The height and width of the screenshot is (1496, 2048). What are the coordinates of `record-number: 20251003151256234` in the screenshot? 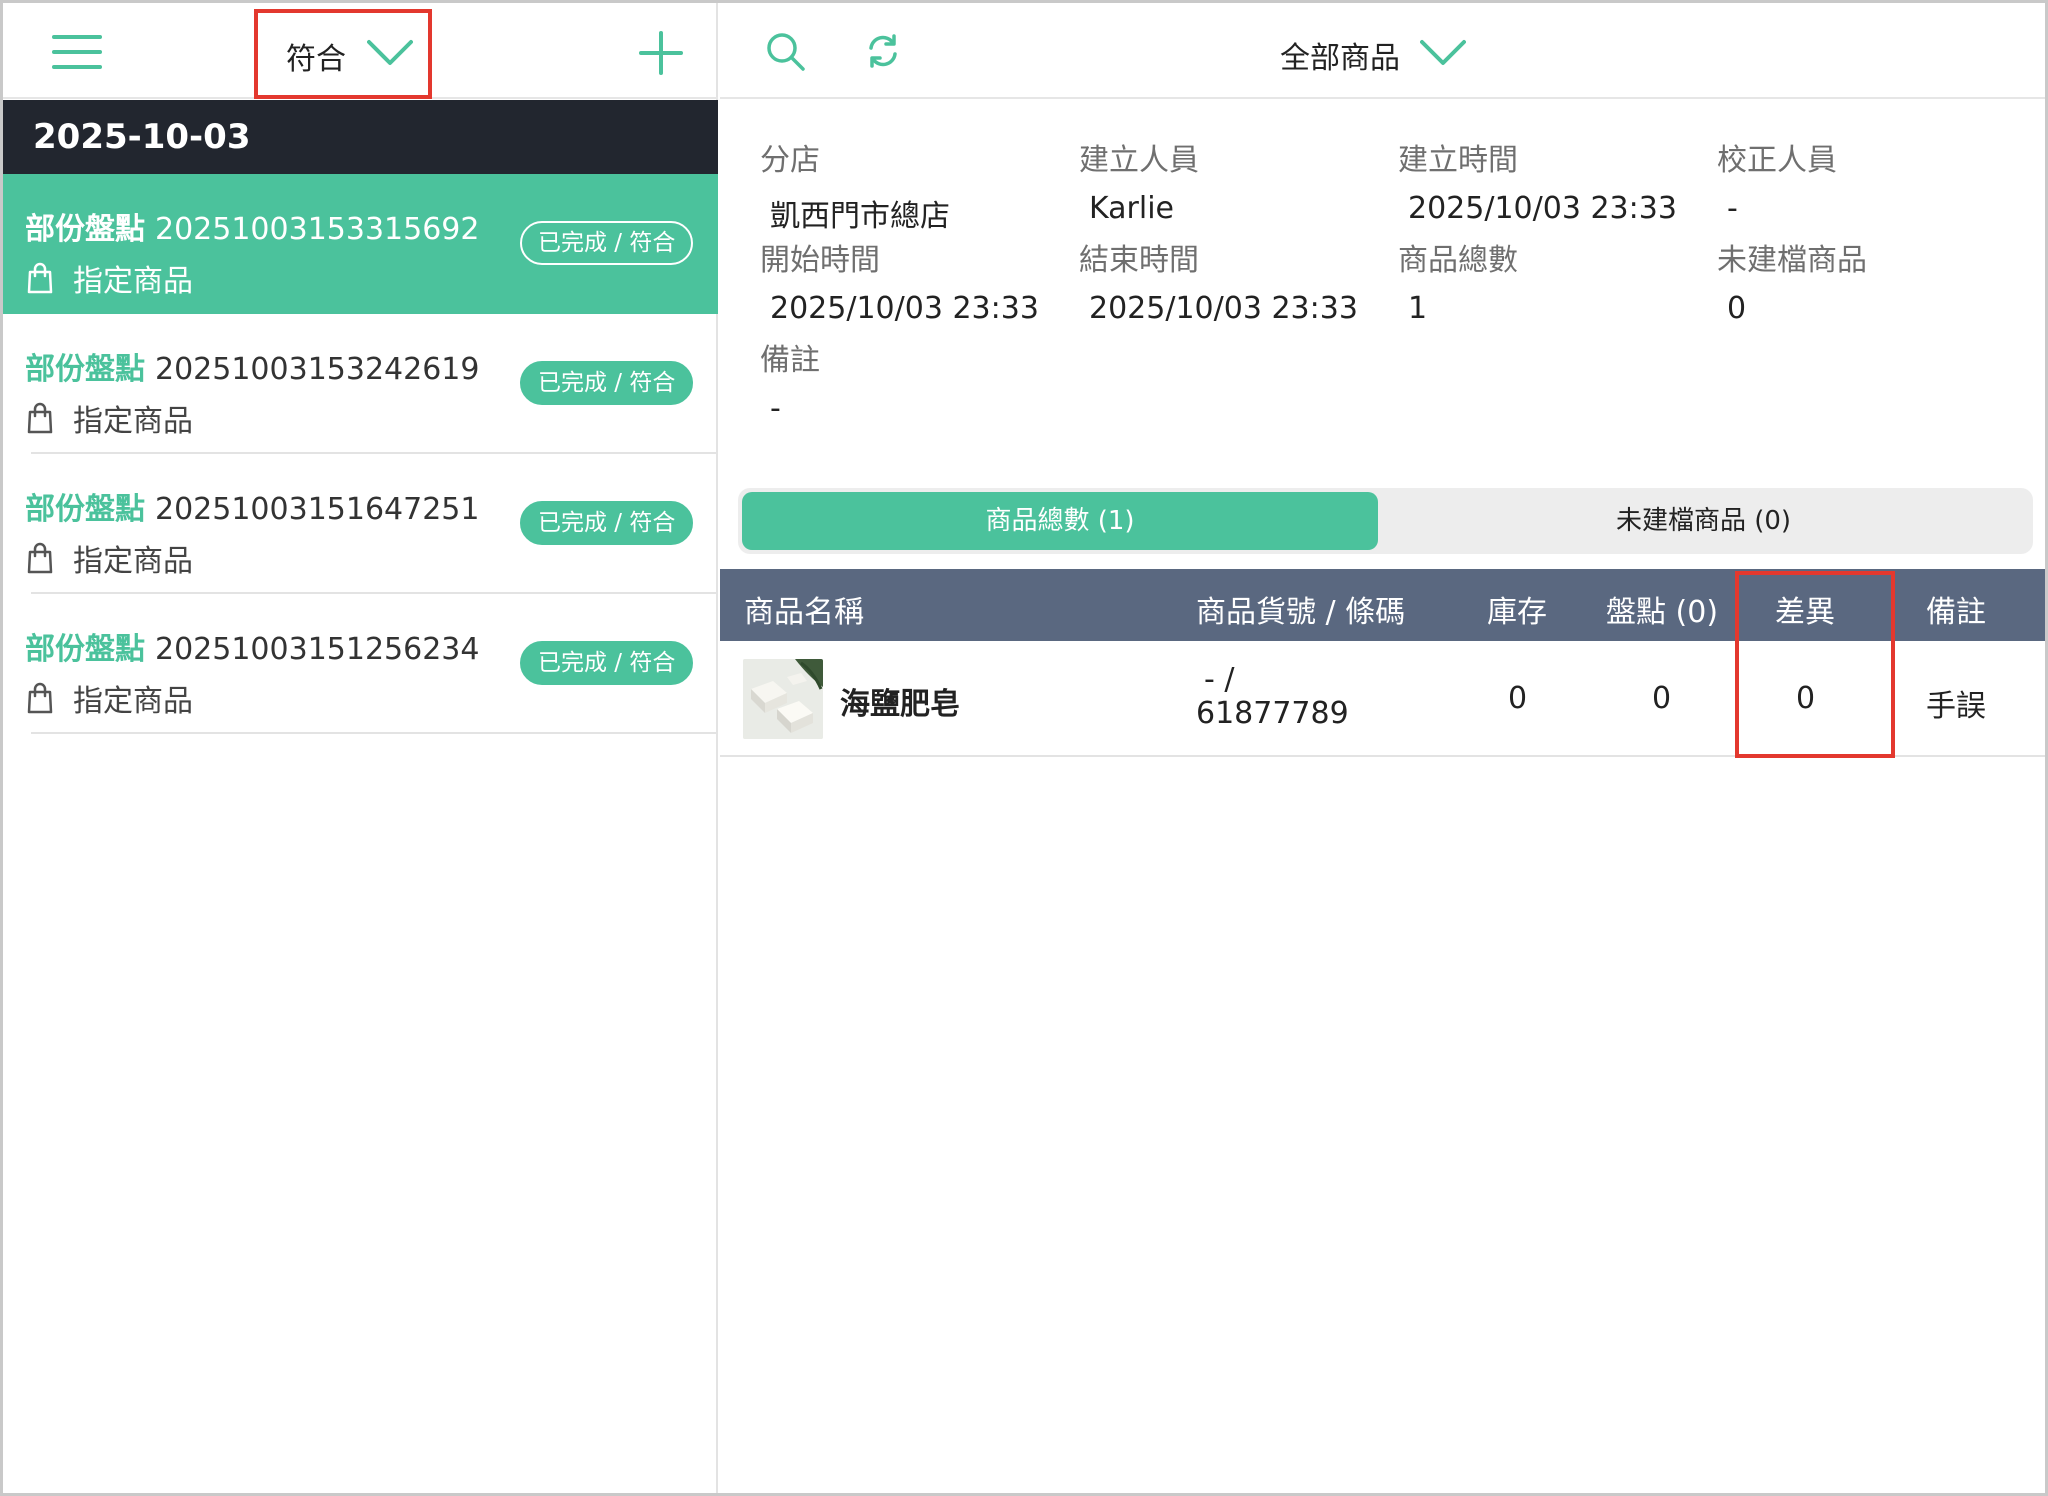 It's located at (317, 649).